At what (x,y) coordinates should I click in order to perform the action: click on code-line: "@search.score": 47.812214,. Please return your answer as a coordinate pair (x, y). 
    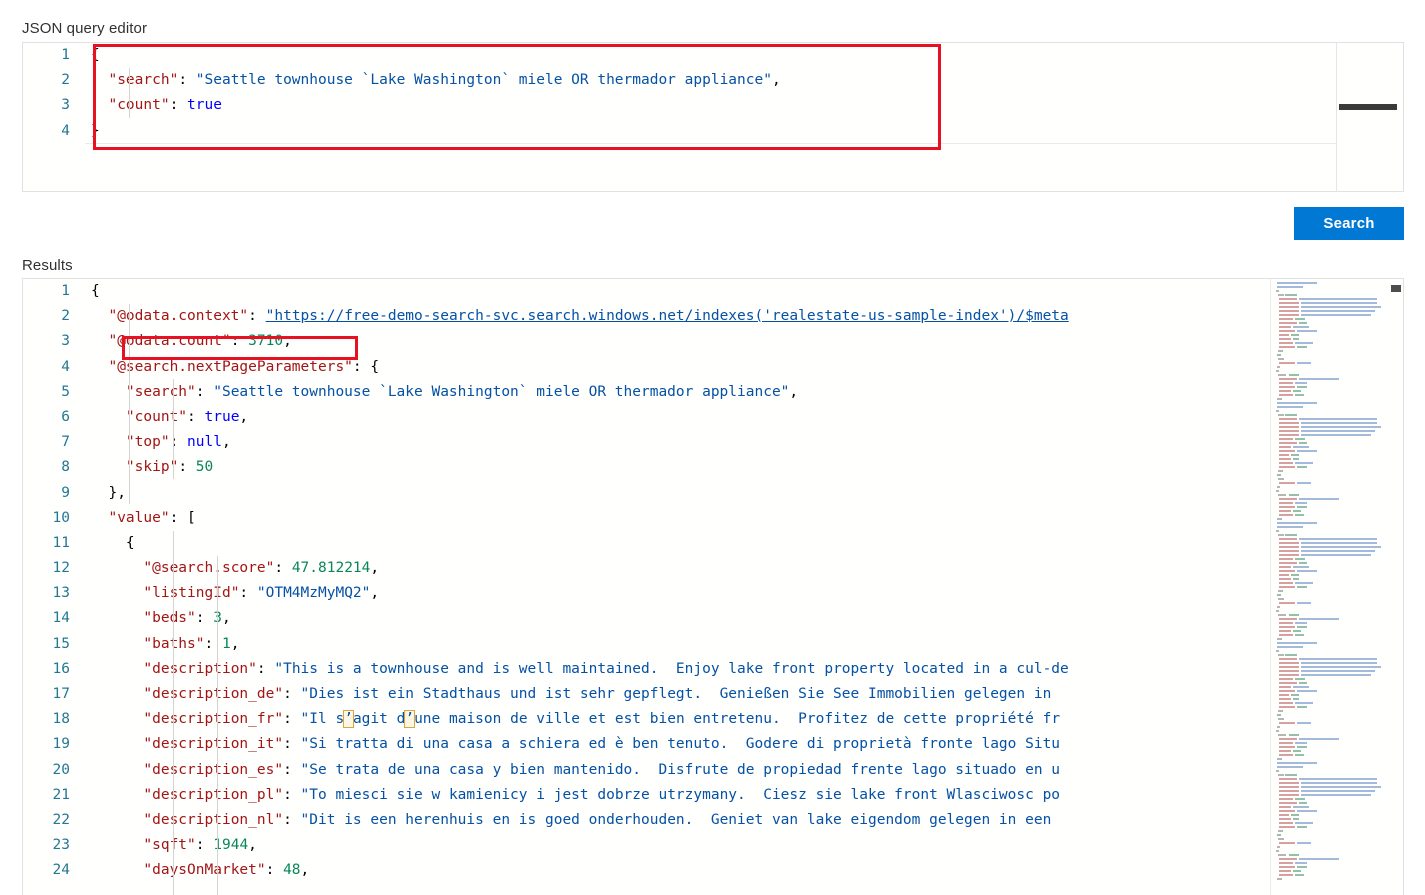
    Looking at the image, I should click on (744, 568).